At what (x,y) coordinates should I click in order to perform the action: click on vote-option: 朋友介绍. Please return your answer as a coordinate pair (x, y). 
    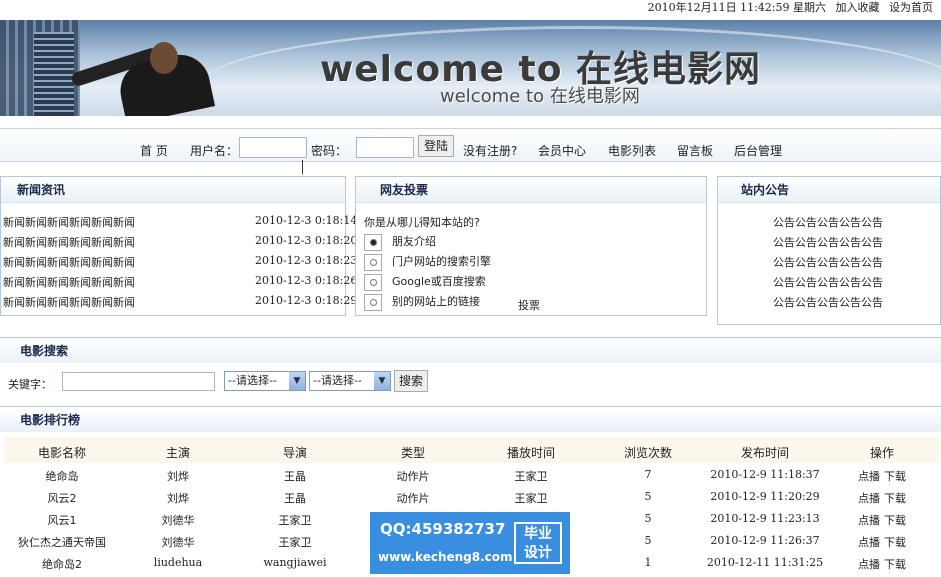
    Looking at the image, I should click on (400, 242).